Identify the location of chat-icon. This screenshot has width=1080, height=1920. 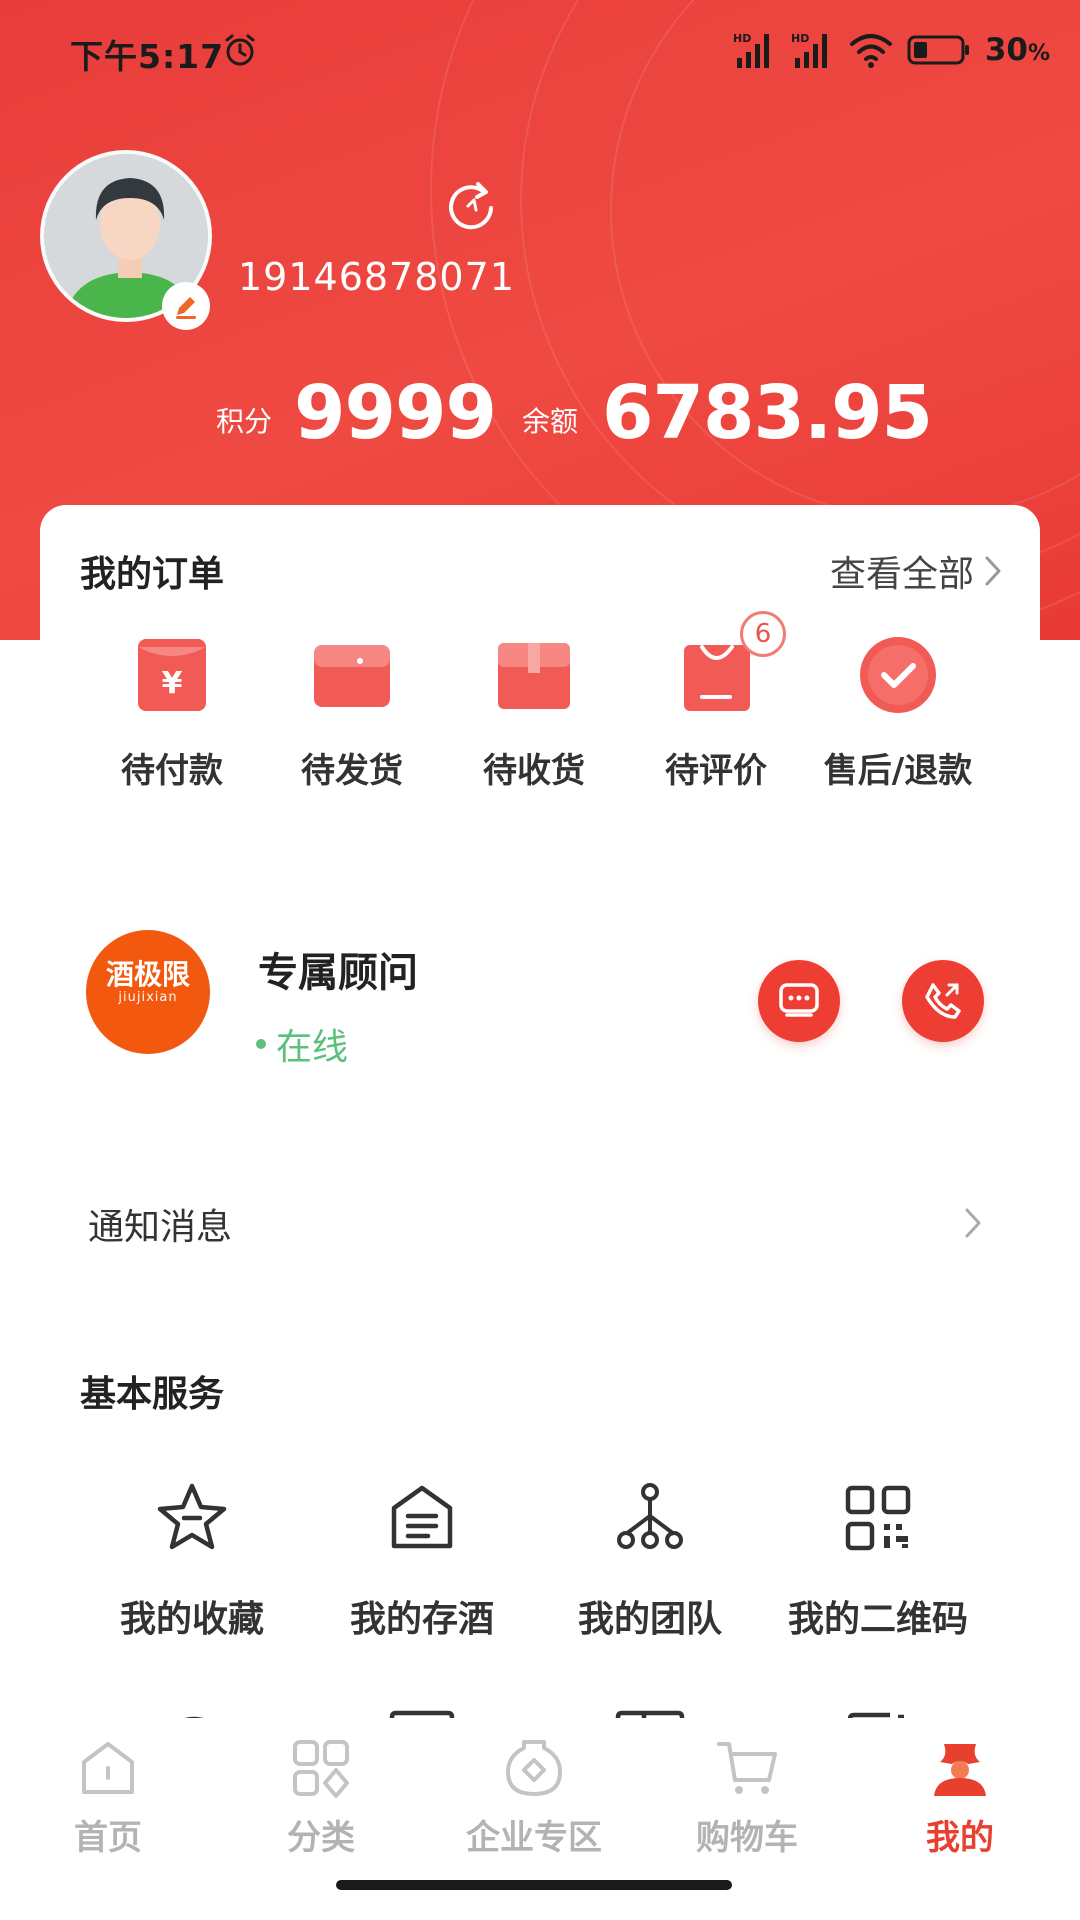
(799, 1000).